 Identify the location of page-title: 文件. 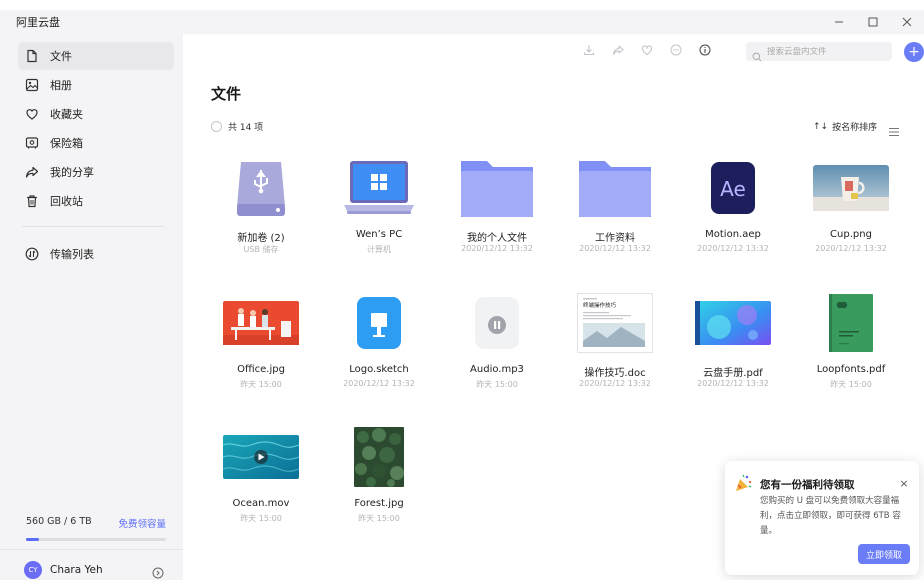
(226, 94).